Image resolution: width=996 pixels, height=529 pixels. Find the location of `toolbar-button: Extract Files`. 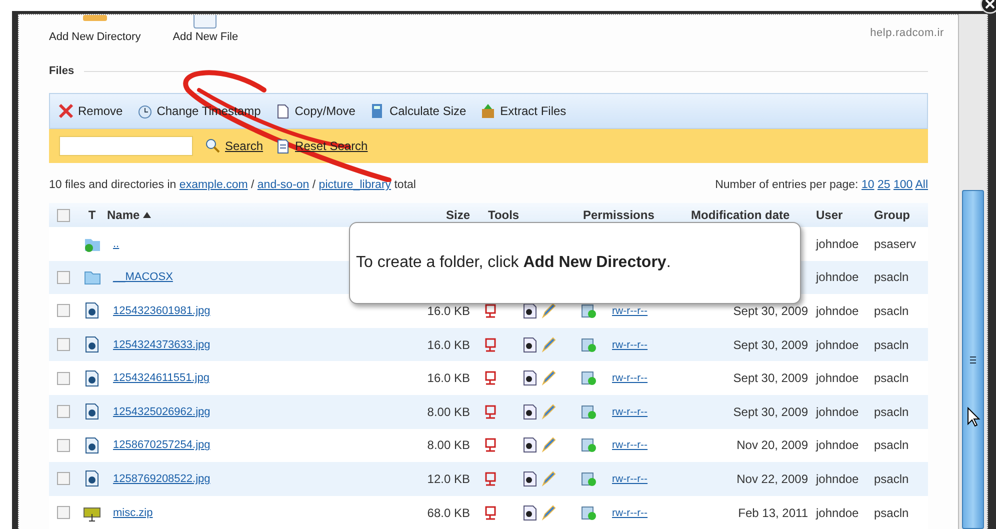

toolbar-button: Extract Files is located at coordinates (523, 111).